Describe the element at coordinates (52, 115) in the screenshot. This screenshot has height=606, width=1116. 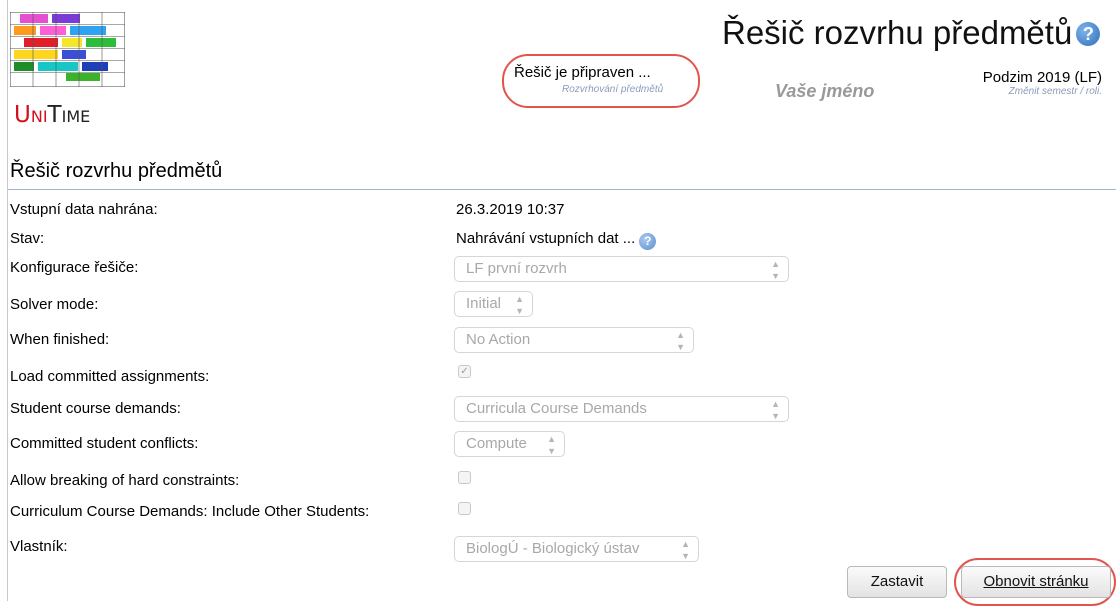
I see `unitime-logo-text: UNITIME` at that location.